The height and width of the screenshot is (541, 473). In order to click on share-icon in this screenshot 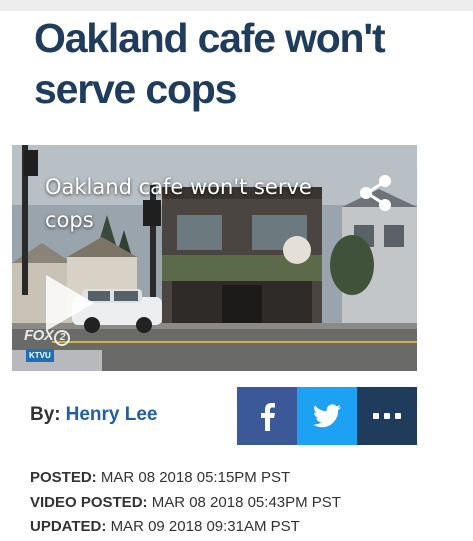, I will do `click(376, 193)`.